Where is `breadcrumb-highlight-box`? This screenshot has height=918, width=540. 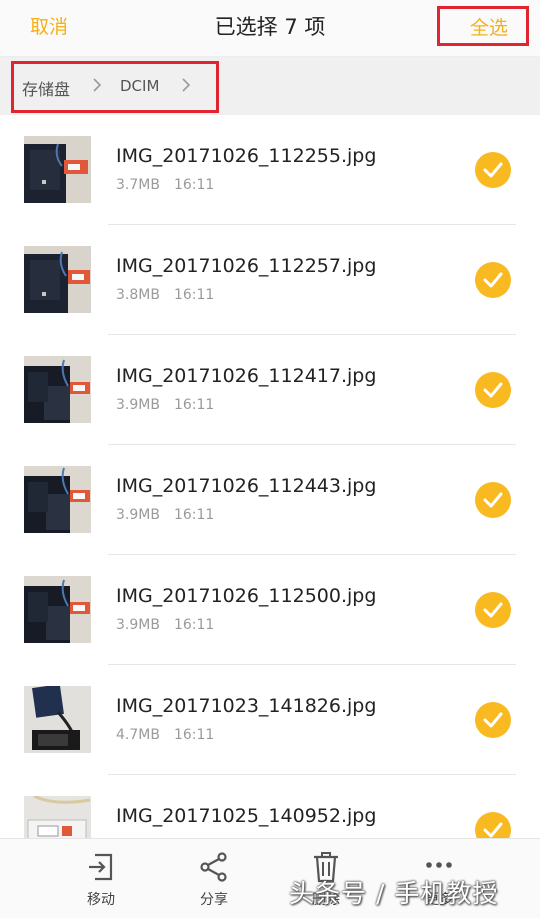 breadcrumb-highlight-box is located at coordinates (115, 87).